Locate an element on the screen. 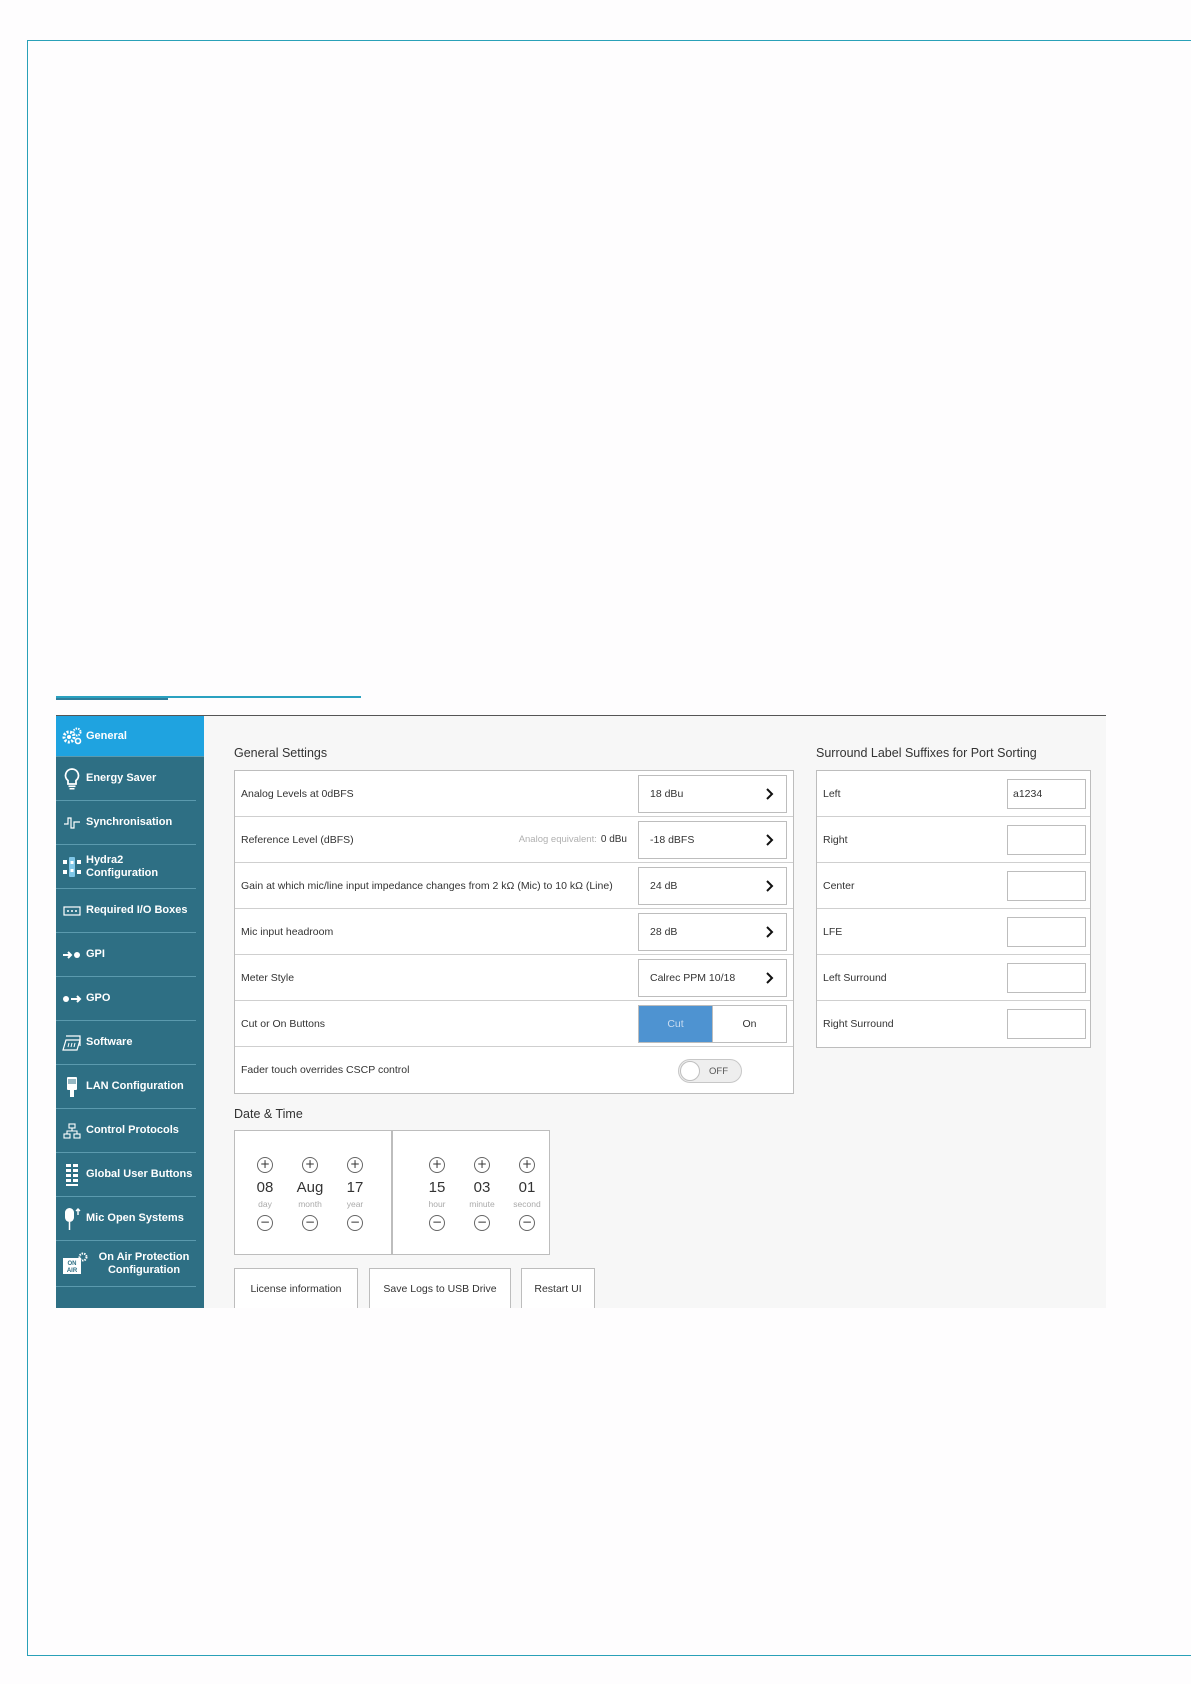 Image resolution: width=1191 pixels, height=1684 pixels. setting-value: 18 dBu is located at coordinates (667, 794).